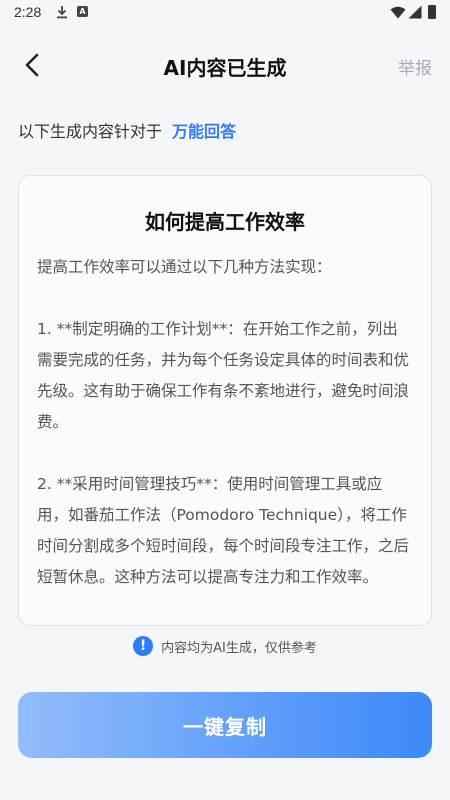  I want to click on notification-a-icon: A, so click(82, 11).